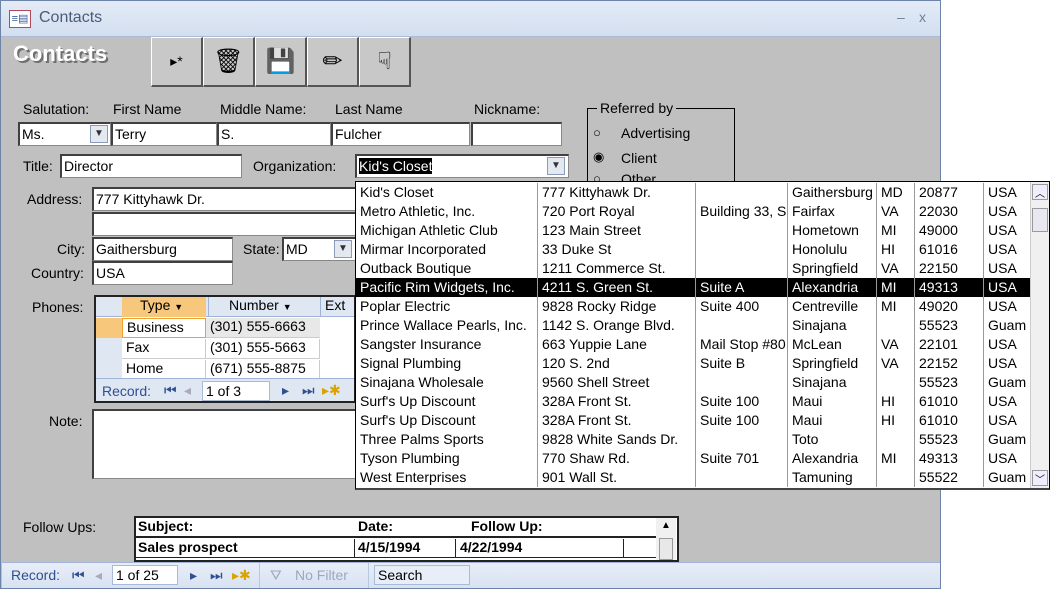 The width and height of the screenshot is (1051, 589). What do you see at coordinates (164, 349) in the screenshot?
I see `phone-type-cell: Fax` at bounding box center [164, 349].